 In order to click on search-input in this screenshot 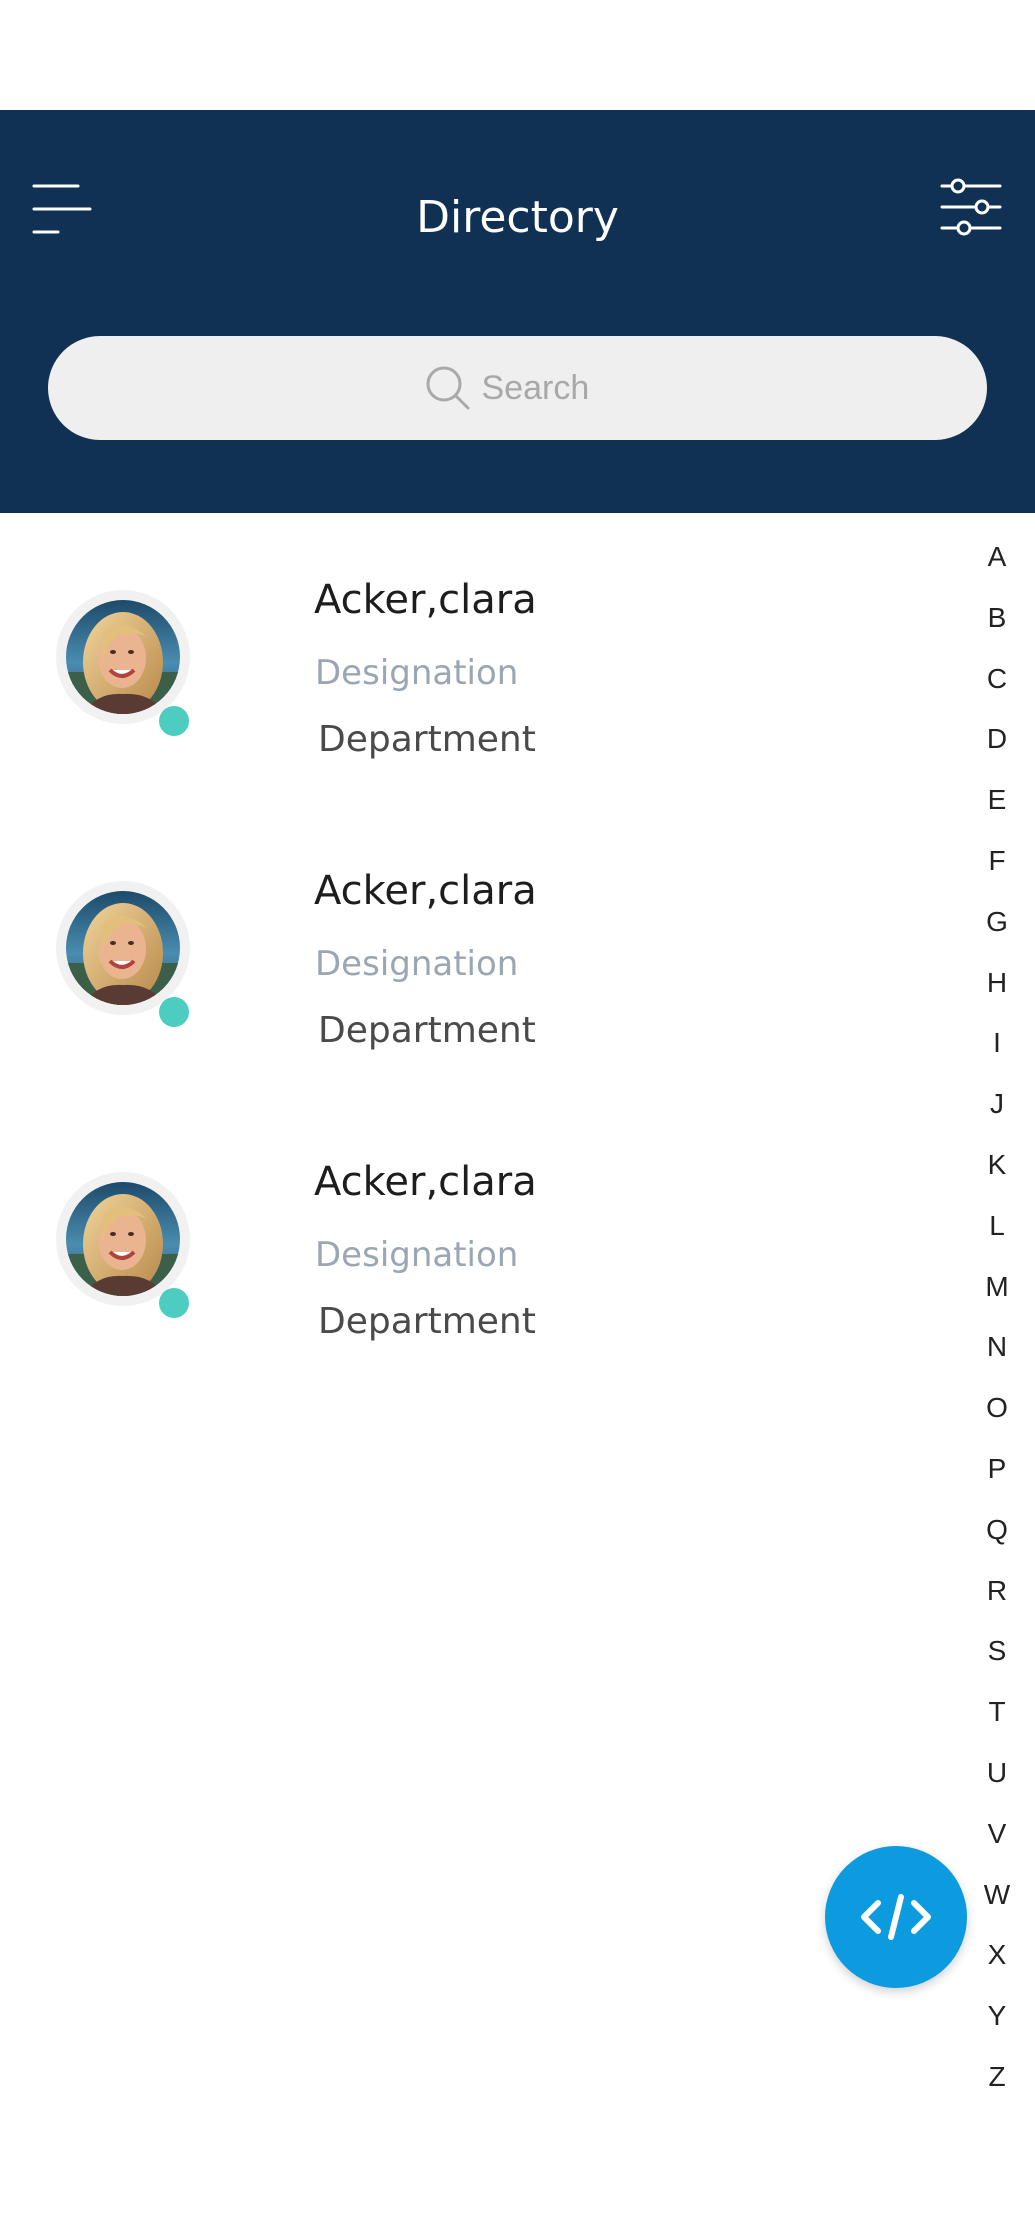, I will do `click(546, 388)`.